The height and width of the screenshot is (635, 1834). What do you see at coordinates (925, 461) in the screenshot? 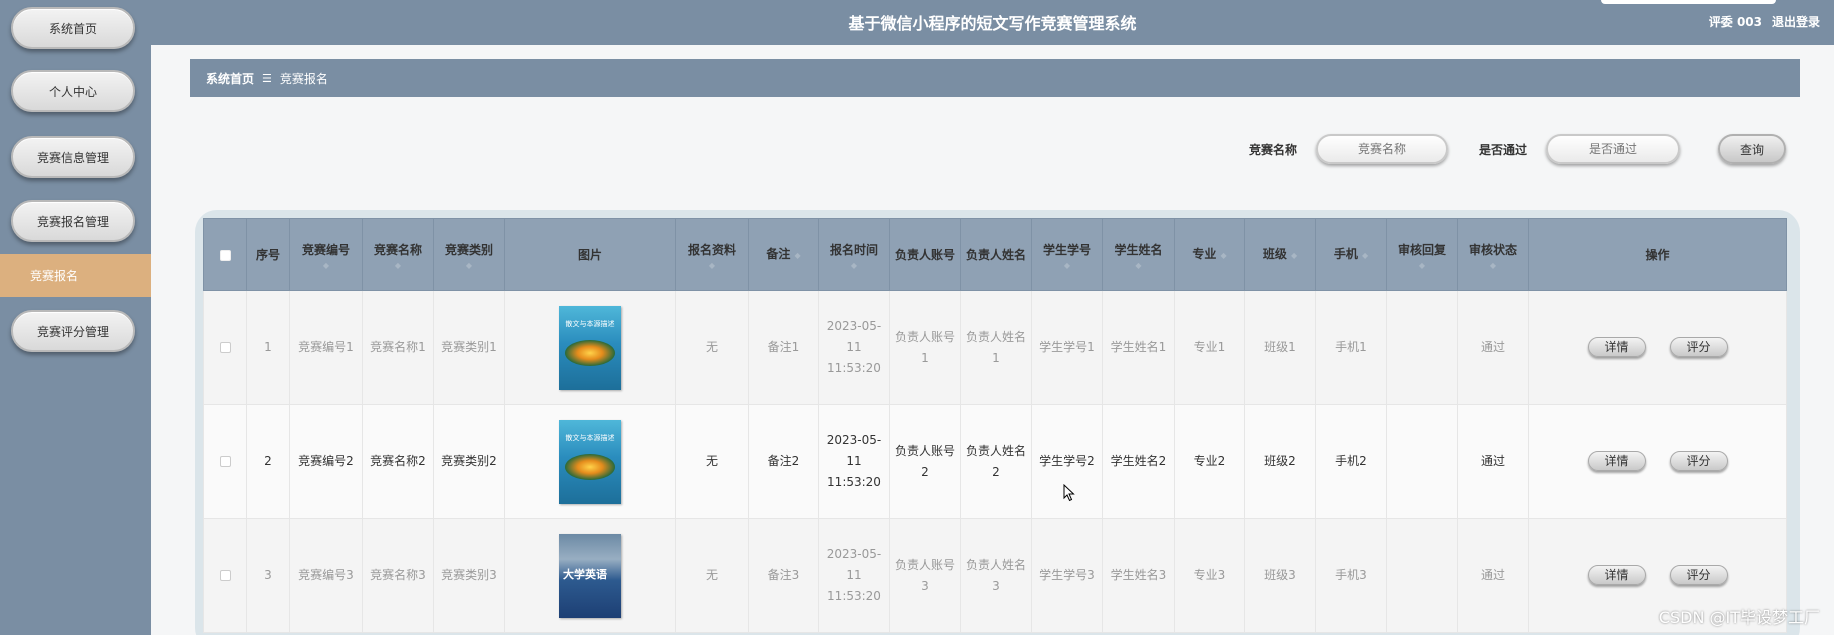
I see `cell-manager-account: 负责人账号2` at bounding box center [925, 461].